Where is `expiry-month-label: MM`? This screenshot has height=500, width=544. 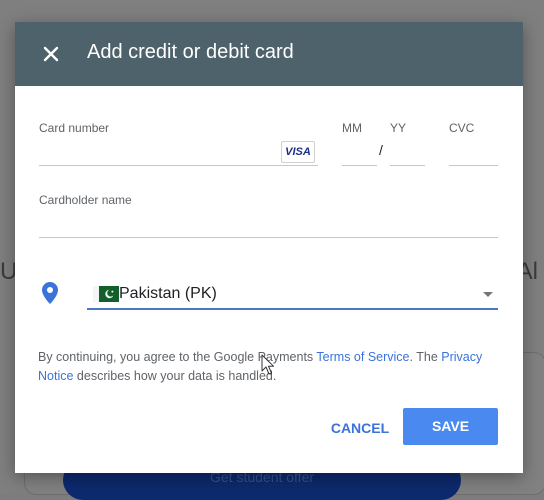 expiry-month-label: MM is located at coordinates (352, 128).